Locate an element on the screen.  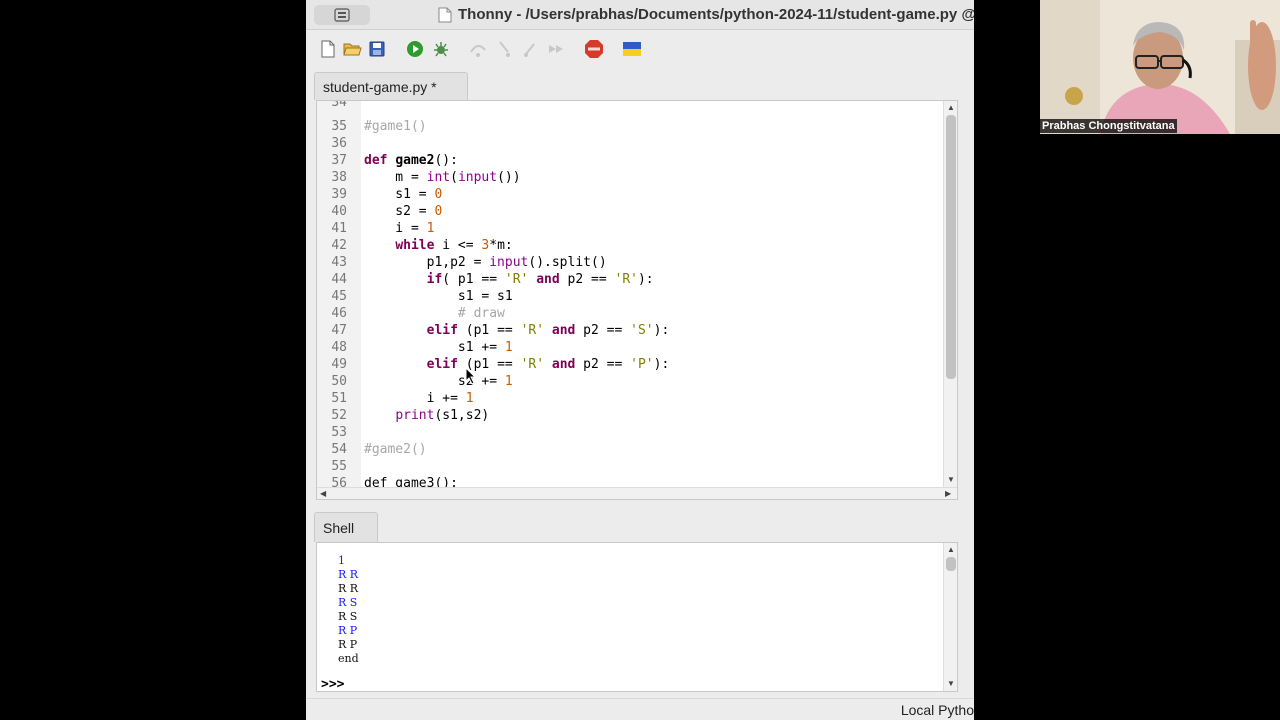
step-over-icon is located at coordinates (478, 49).